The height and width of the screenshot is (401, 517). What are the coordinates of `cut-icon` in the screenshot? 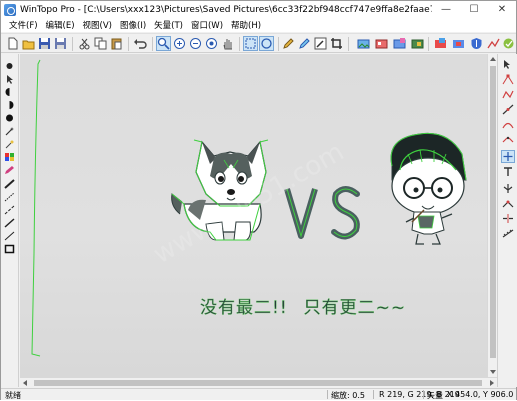 It's located at (84, 43).